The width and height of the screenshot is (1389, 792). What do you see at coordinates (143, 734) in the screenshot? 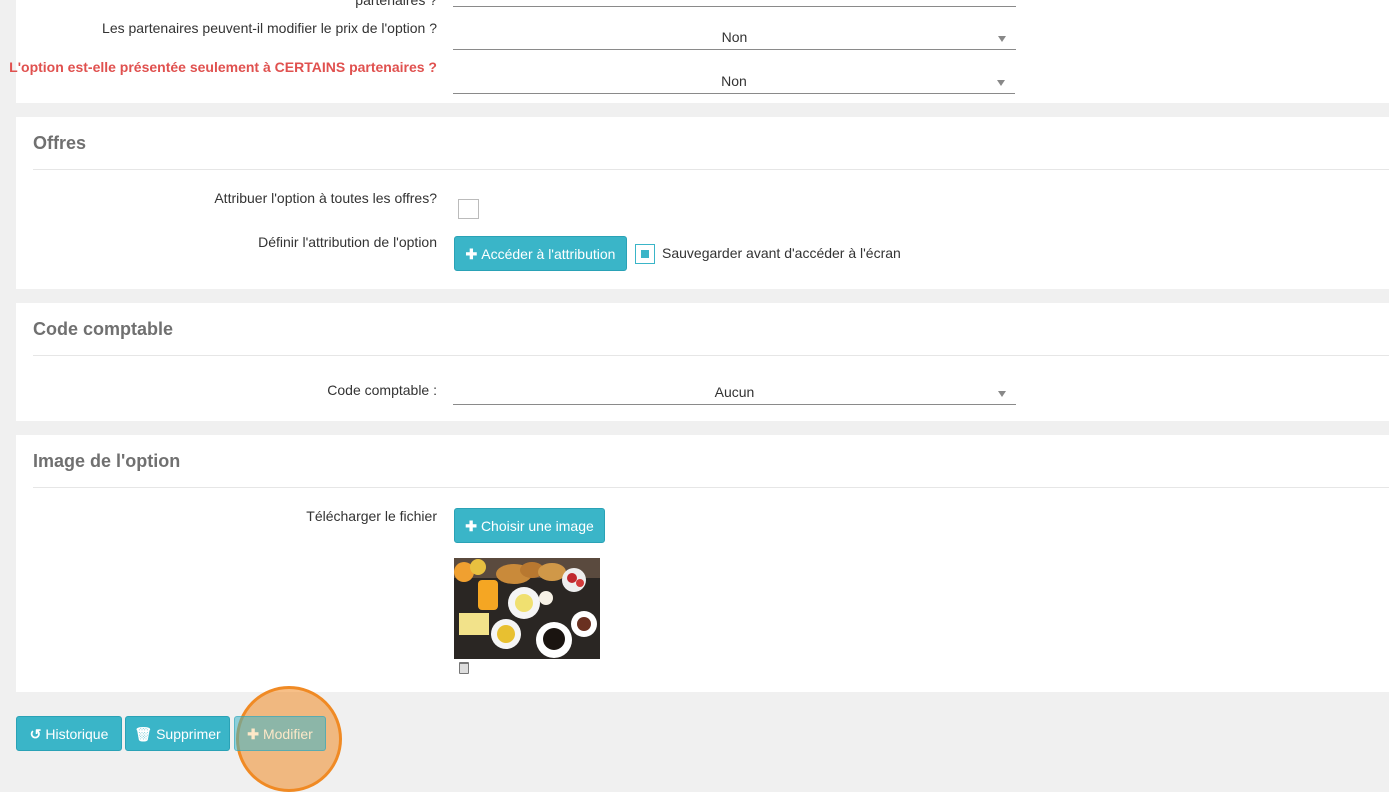
I see `trash-icon: 🗑` at bounding box center [143, 734].